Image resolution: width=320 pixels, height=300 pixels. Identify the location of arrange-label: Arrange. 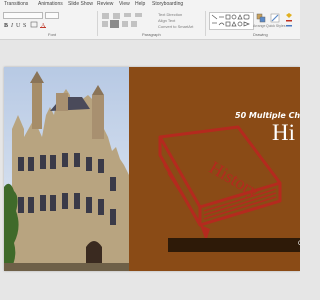
(259, 26).